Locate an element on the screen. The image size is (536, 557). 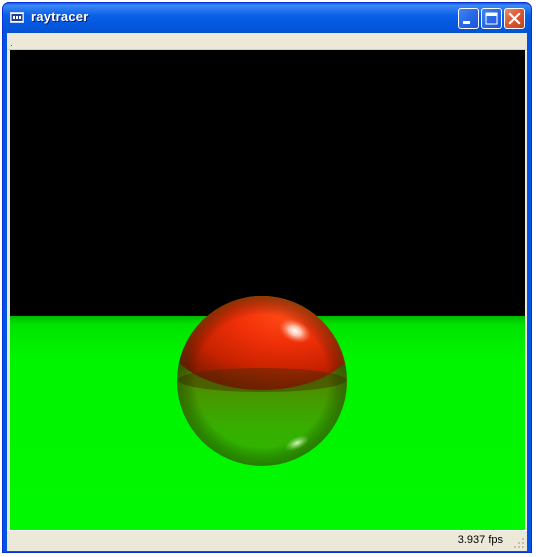
resize-grip-icon is located at coordinates (519, 543).